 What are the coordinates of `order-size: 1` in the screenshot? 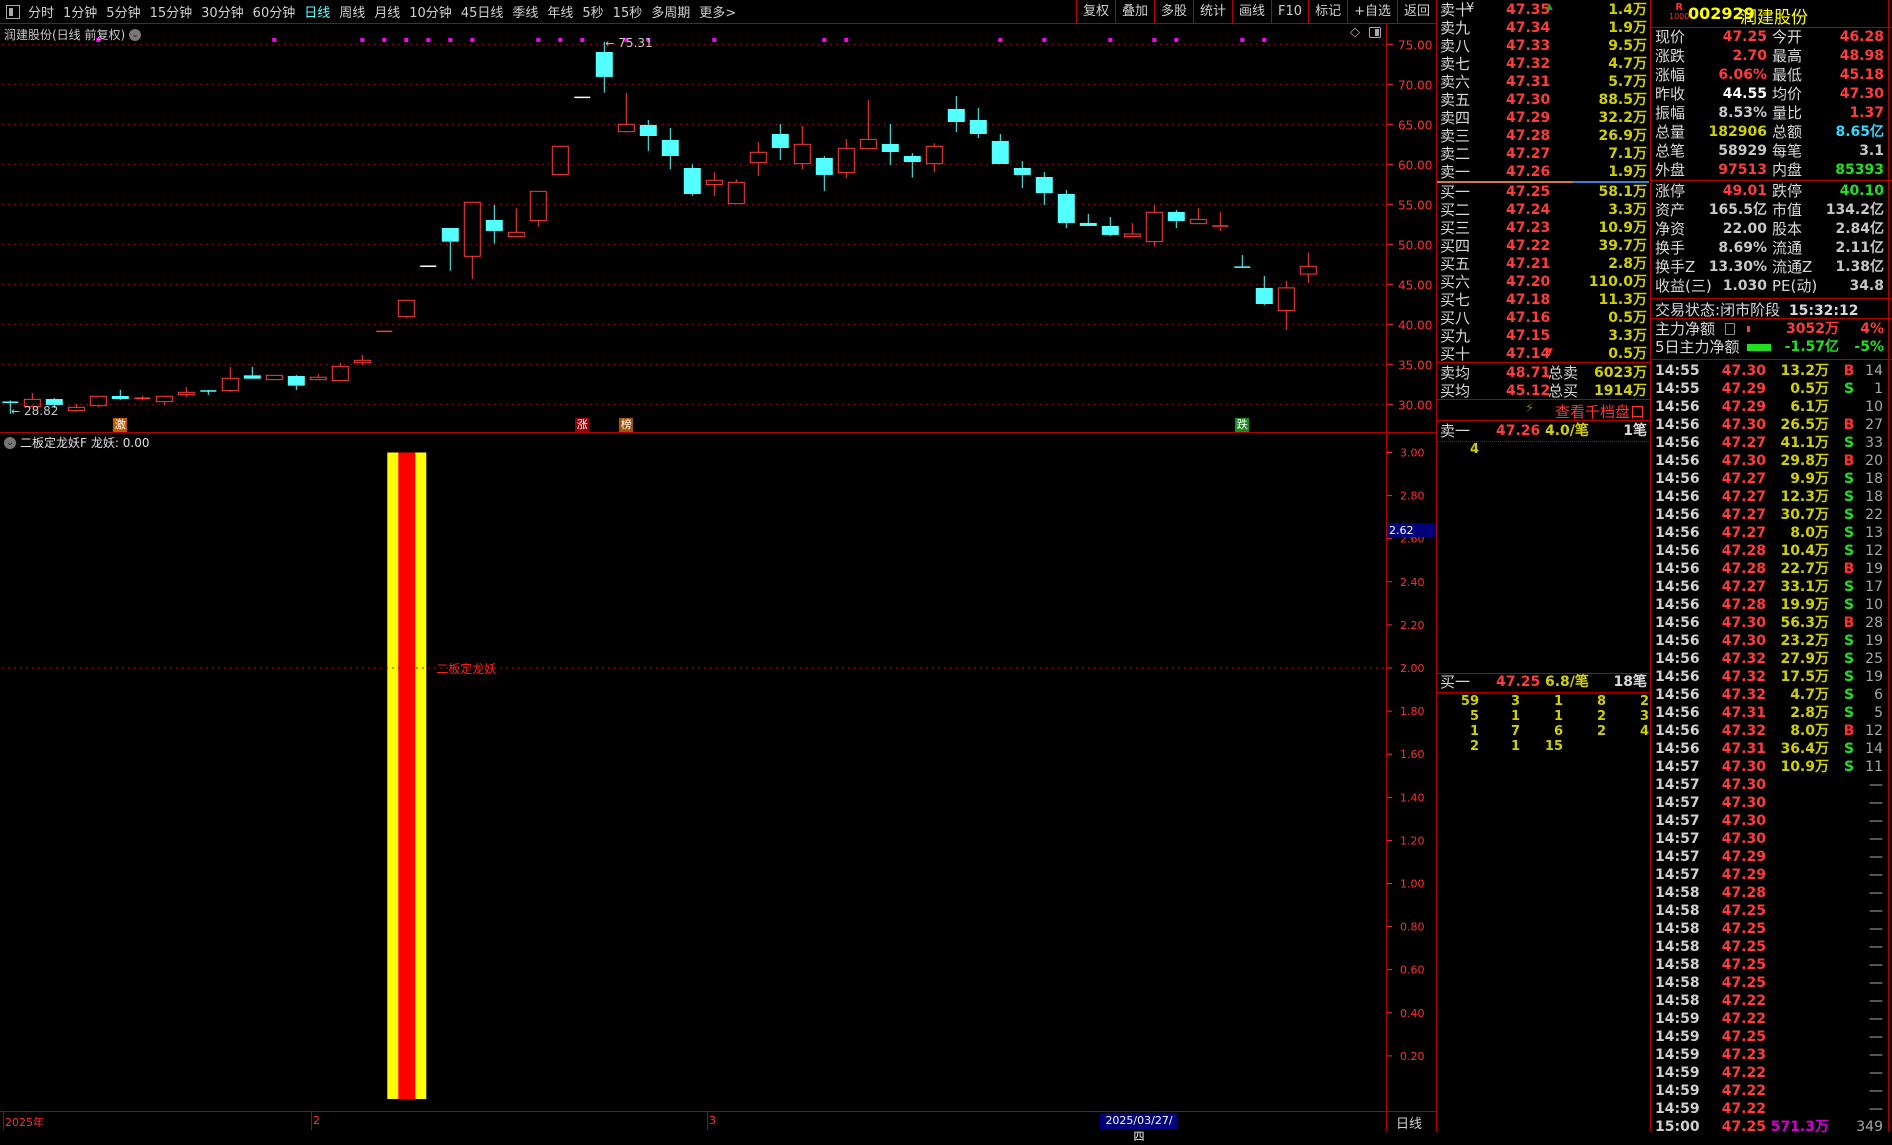 It's located at (1505, 746).